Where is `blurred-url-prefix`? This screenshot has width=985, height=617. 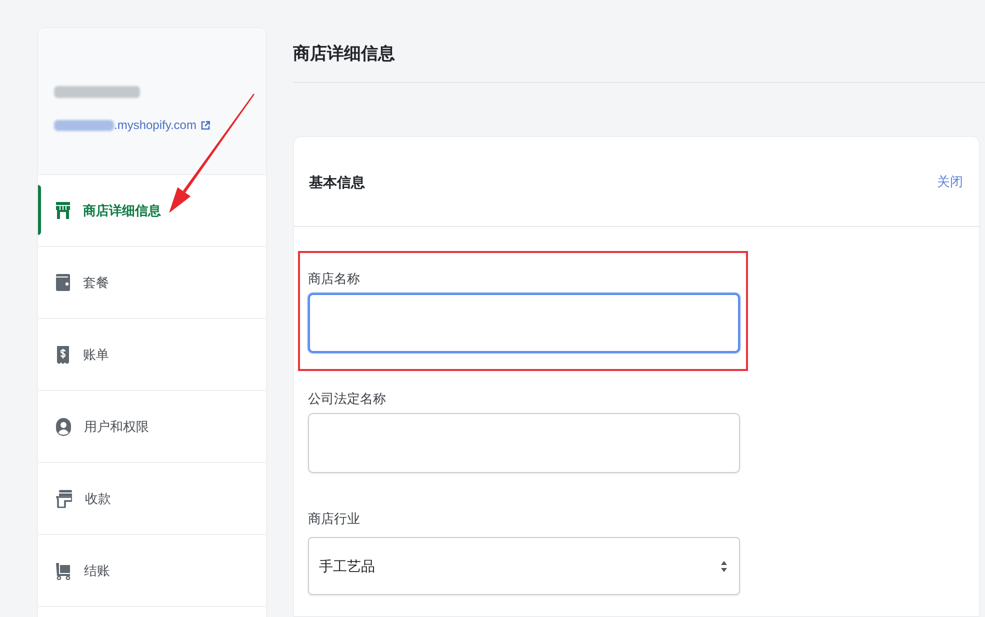
blurred-url-prefix is located at coordinates (84, 125).